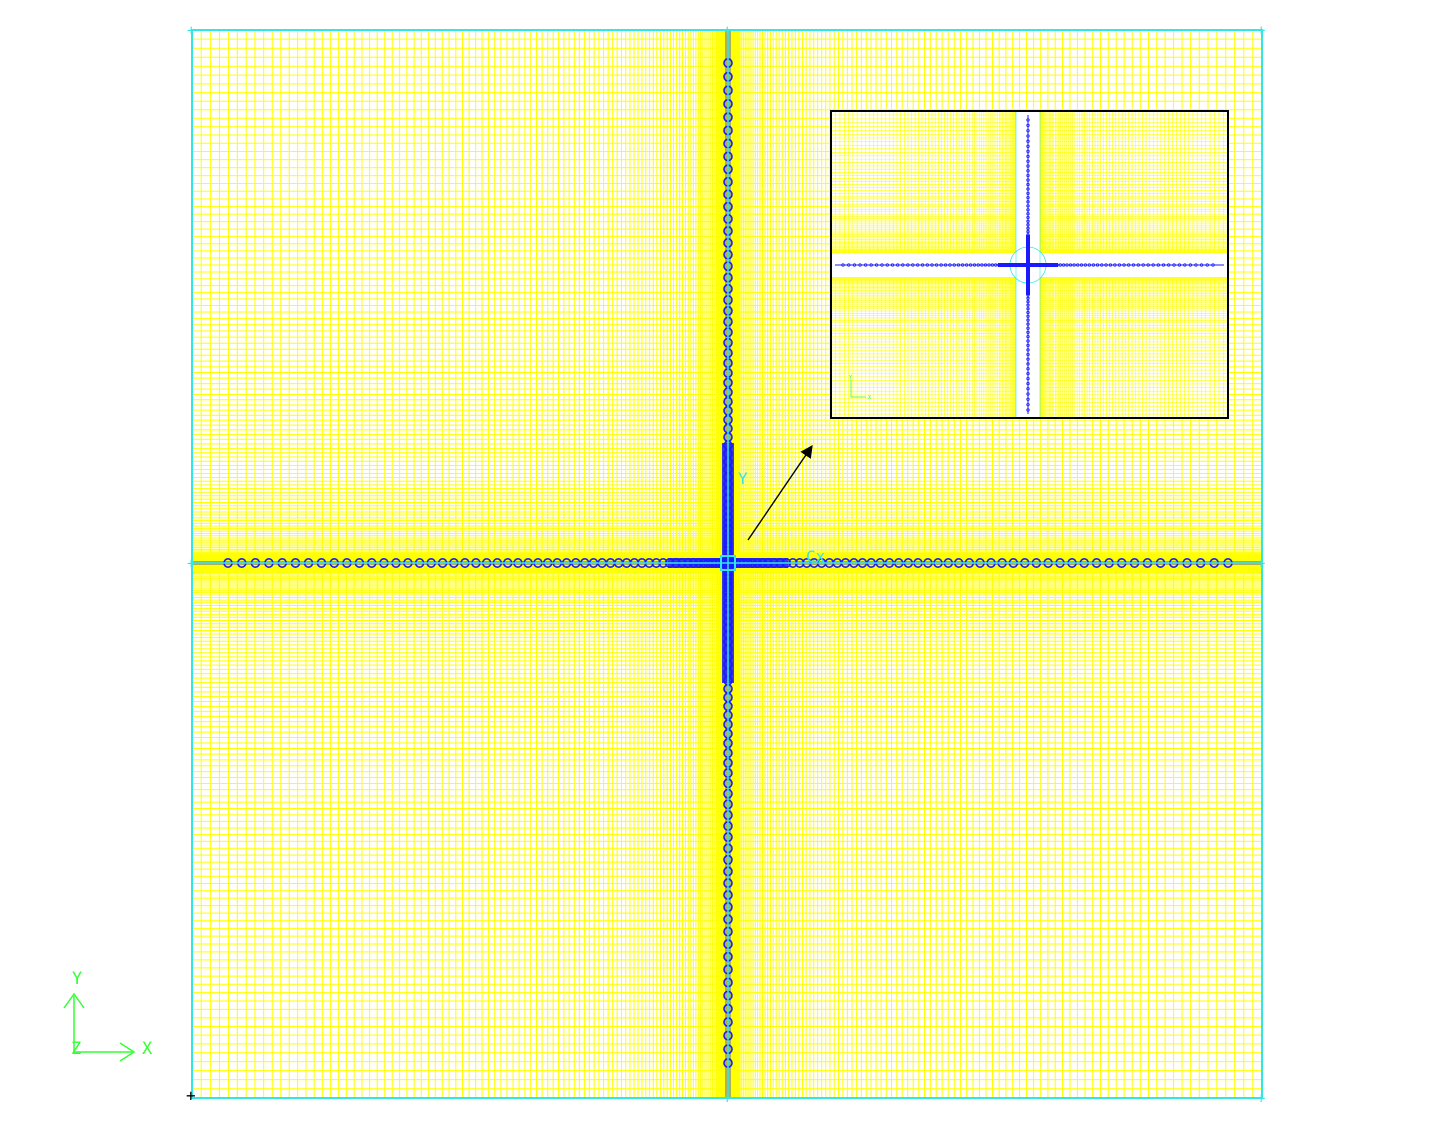 The image size is (1456, 1125). I want to click on inset-marker-cluster, so click(1028, 265).